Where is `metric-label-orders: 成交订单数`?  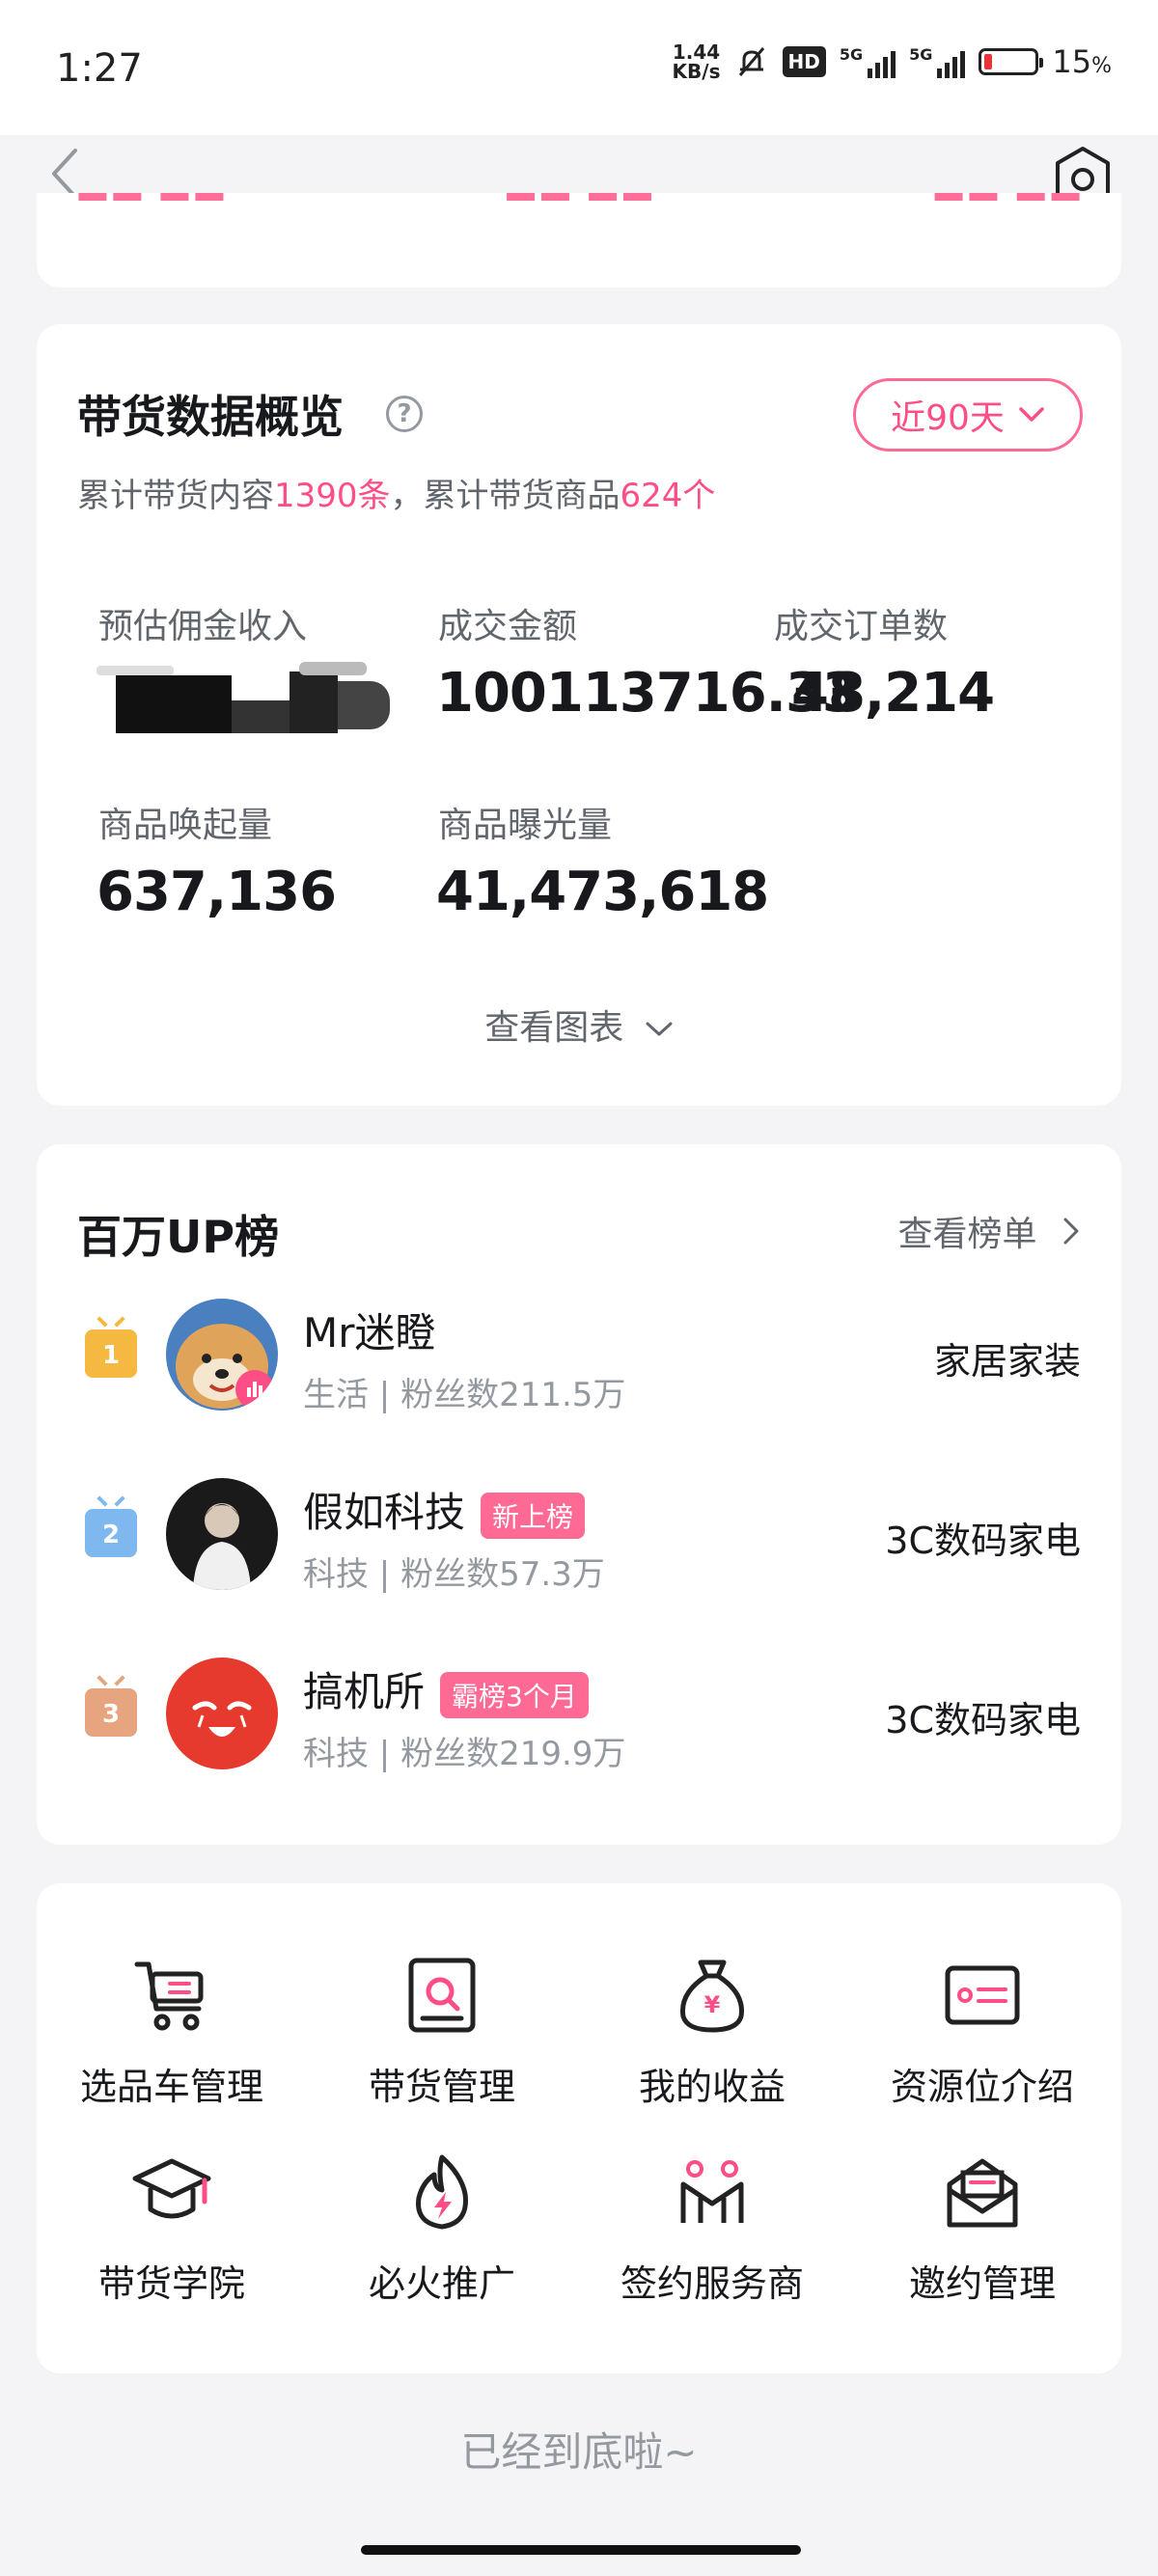 metric-label-orders: 成交订单数 is located at coordinates (861, 627).